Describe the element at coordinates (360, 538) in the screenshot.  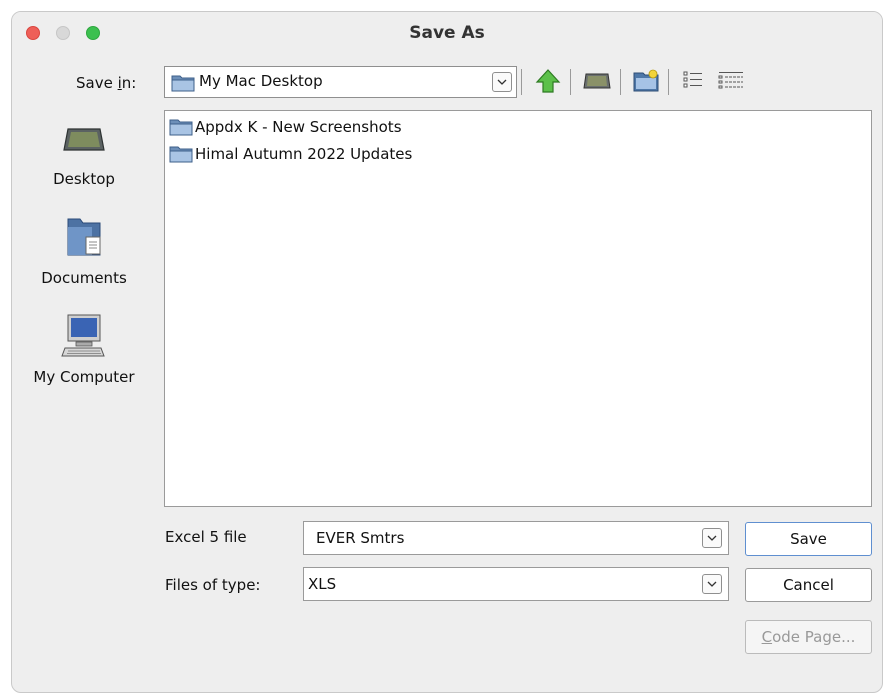
I see `filename-value: EVER Smtrs` at that location.